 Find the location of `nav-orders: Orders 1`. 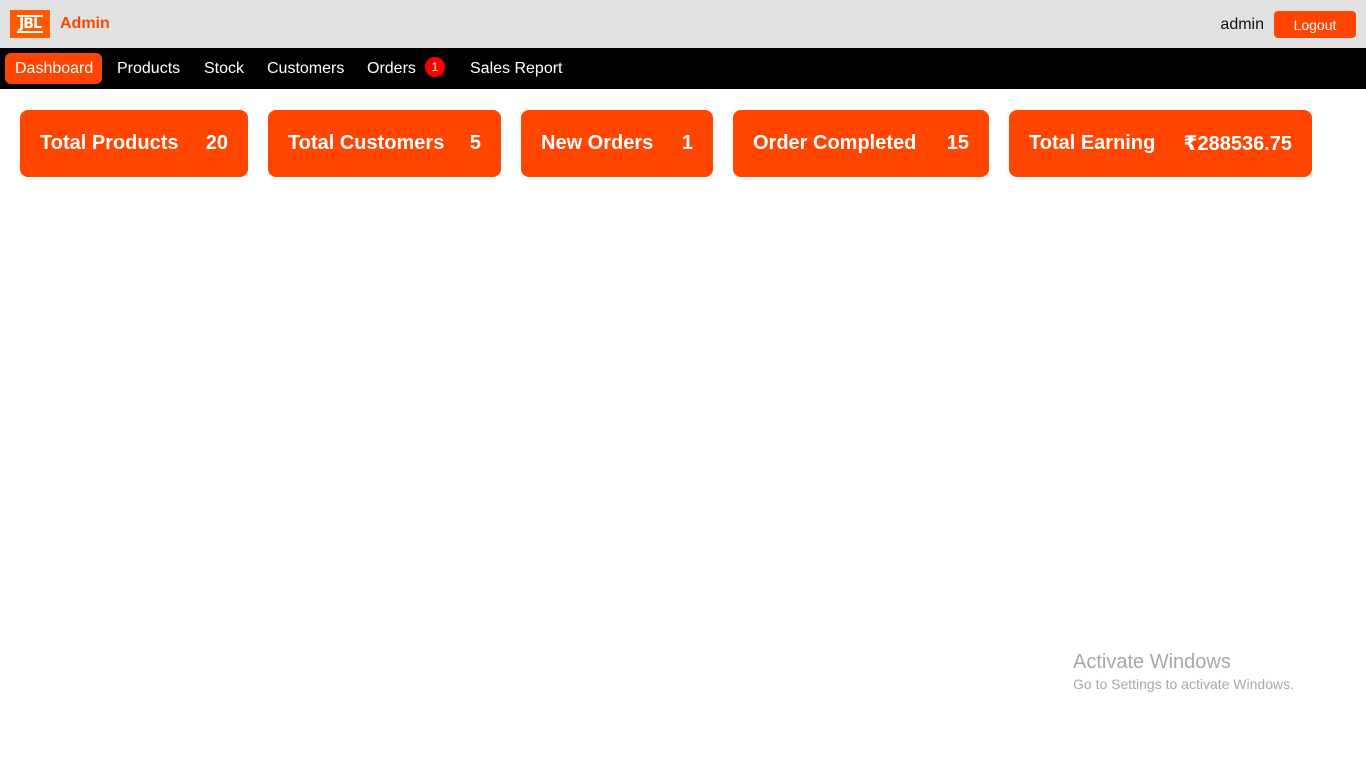

nav-orders: Orders 1 is located at coordinates (406, 68).